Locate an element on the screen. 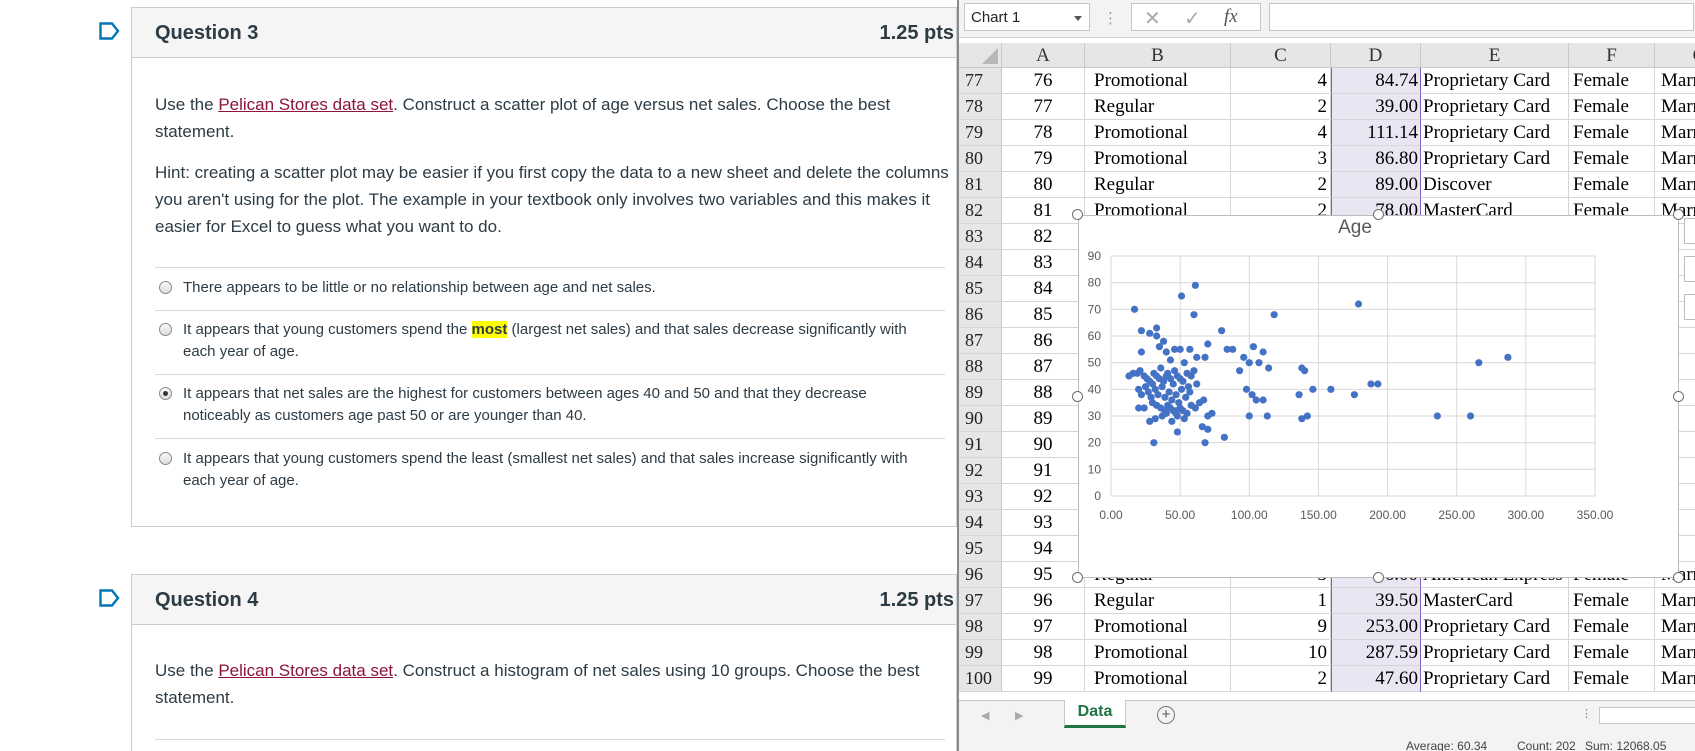 The image size is (1695, 751). cell-a: 78 is located at coordinates (1043, 133).